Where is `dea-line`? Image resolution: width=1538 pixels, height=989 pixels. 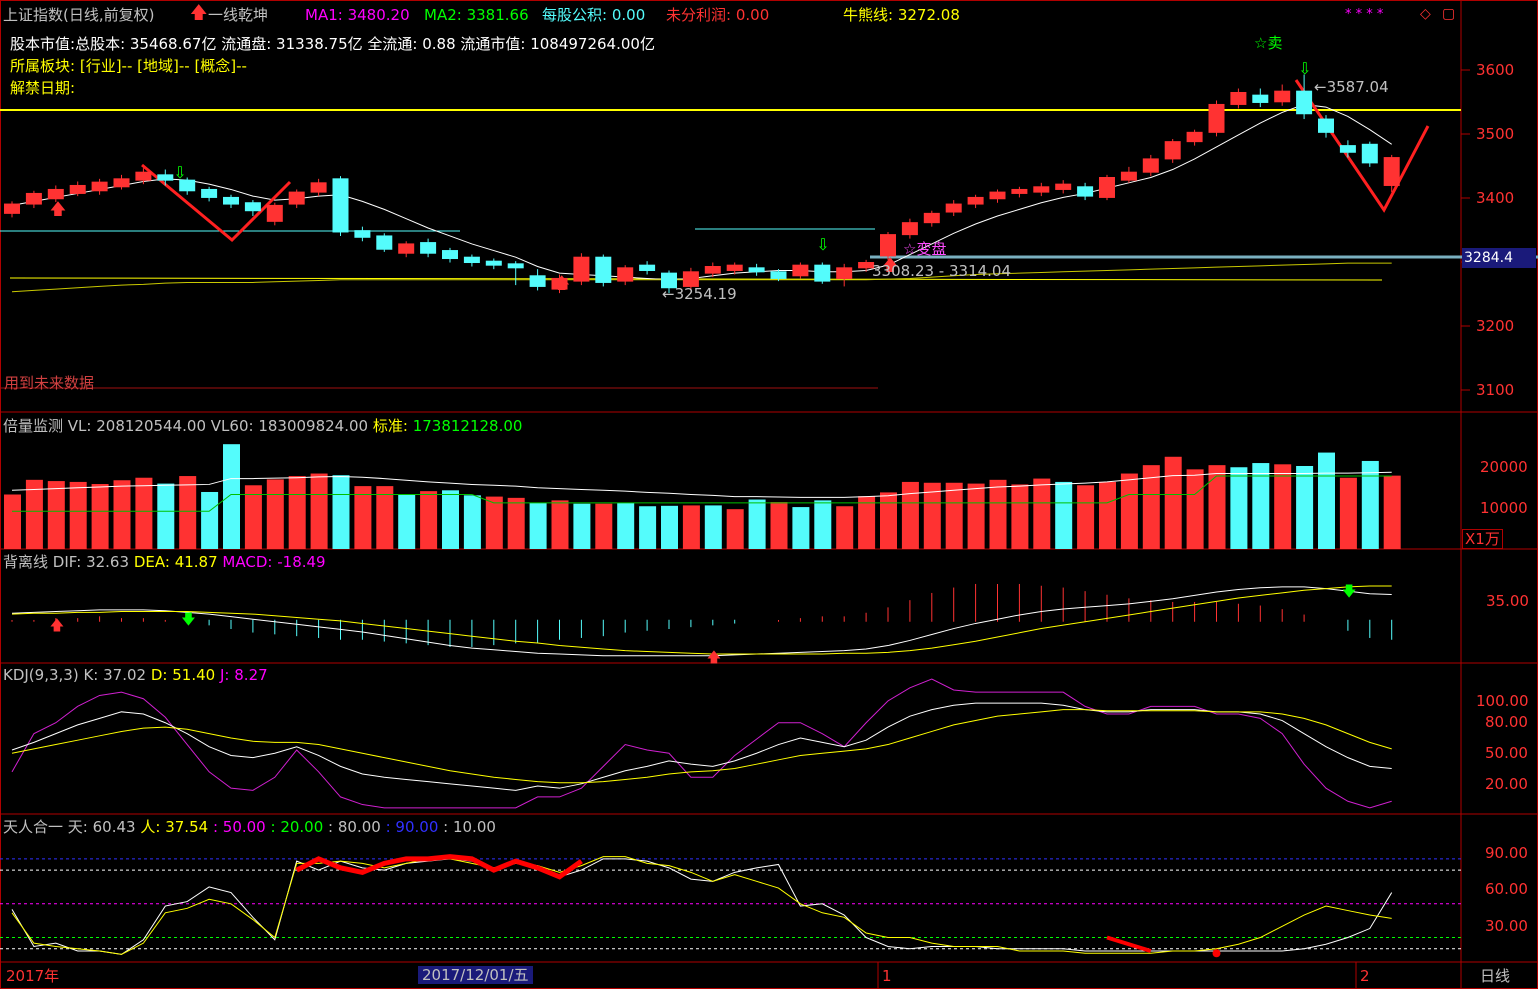
dea-line is located at coordinates (701, 620).